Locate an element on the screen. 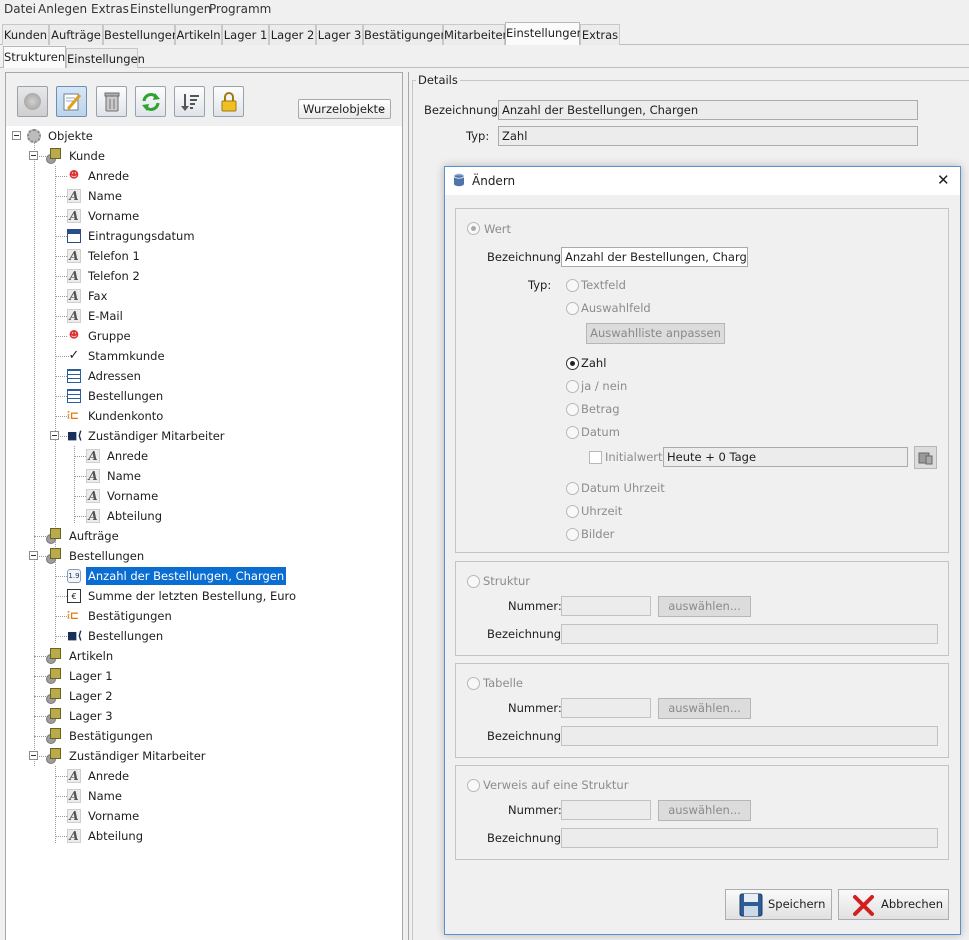 This screenshot has height=940, width=969. menu-datei: Datei is located at coordinates (20, 9).